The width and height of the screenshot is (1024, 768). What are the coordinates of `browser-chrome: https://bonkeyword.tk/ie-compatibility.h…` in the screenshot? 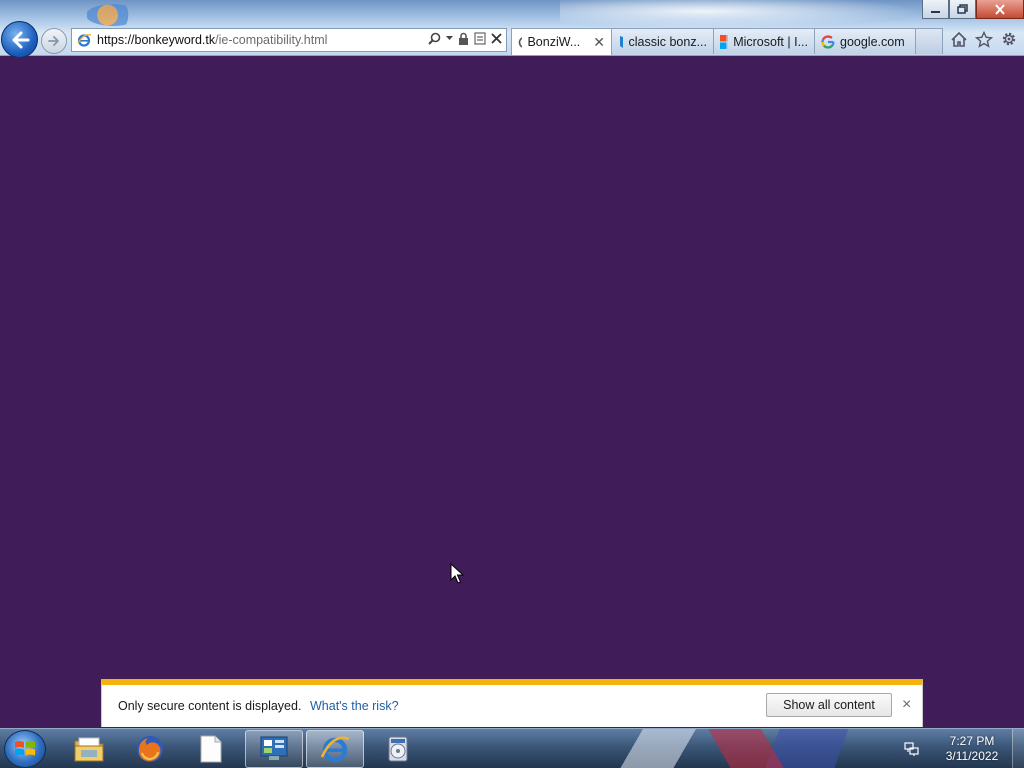 It's located at (512, 29).